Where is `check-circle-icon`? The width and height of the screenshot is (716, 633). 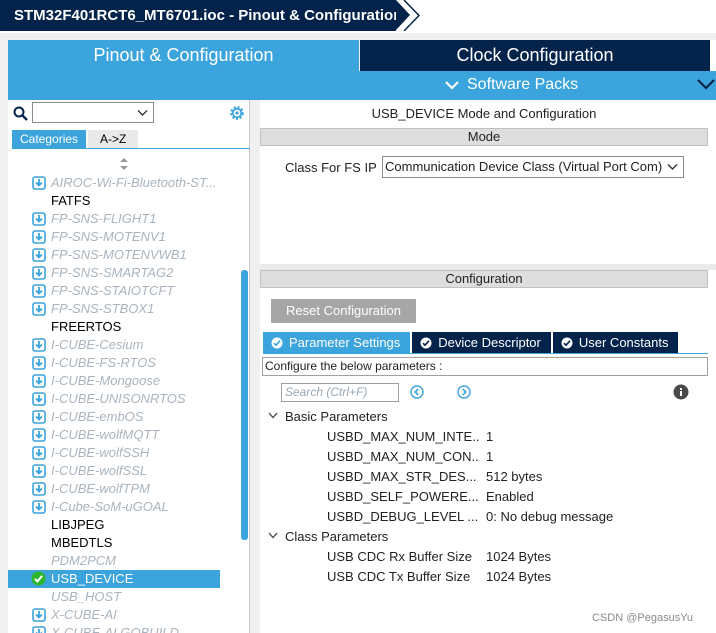
check-circle-icon is located at coordinates (38, 578).